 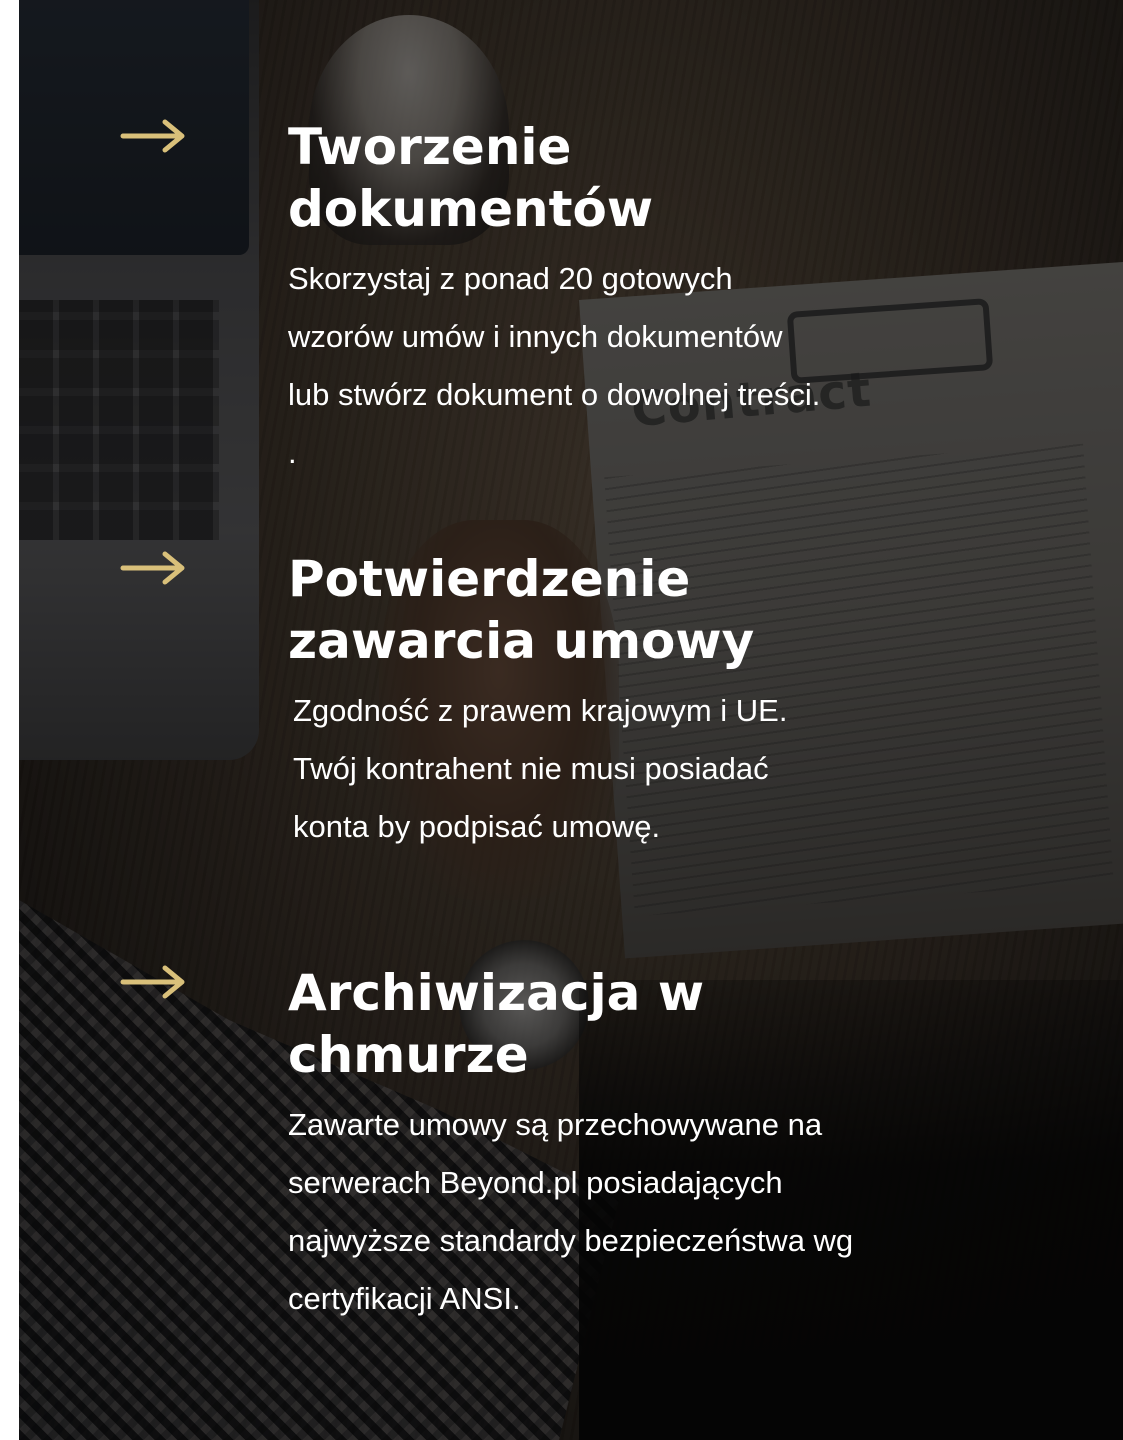 I want to click on feature-title: Archiwizacja w chmurze, so click(x=496, y=1024).